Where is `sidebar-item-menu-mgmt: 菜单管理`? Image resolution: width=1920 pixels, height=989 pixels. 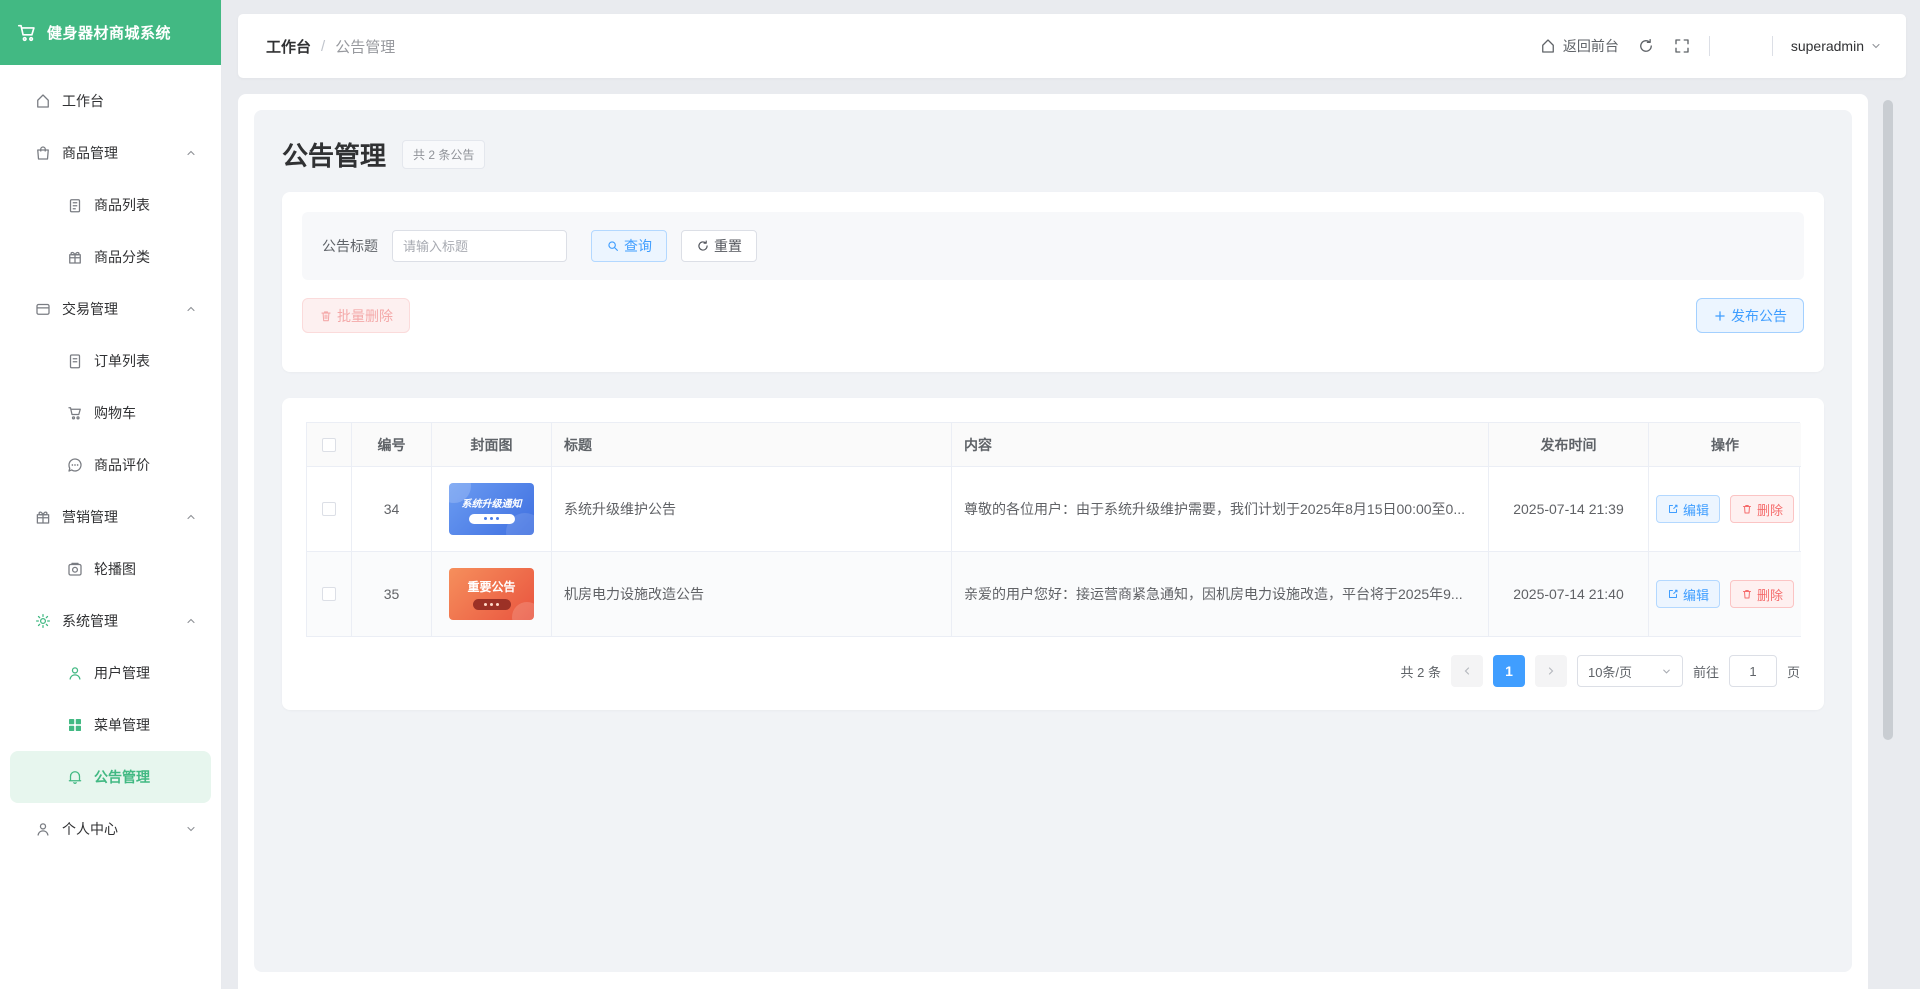
sidebar-item-menu-mgmt: 菜单管理 is located at coordinates (110, 725).